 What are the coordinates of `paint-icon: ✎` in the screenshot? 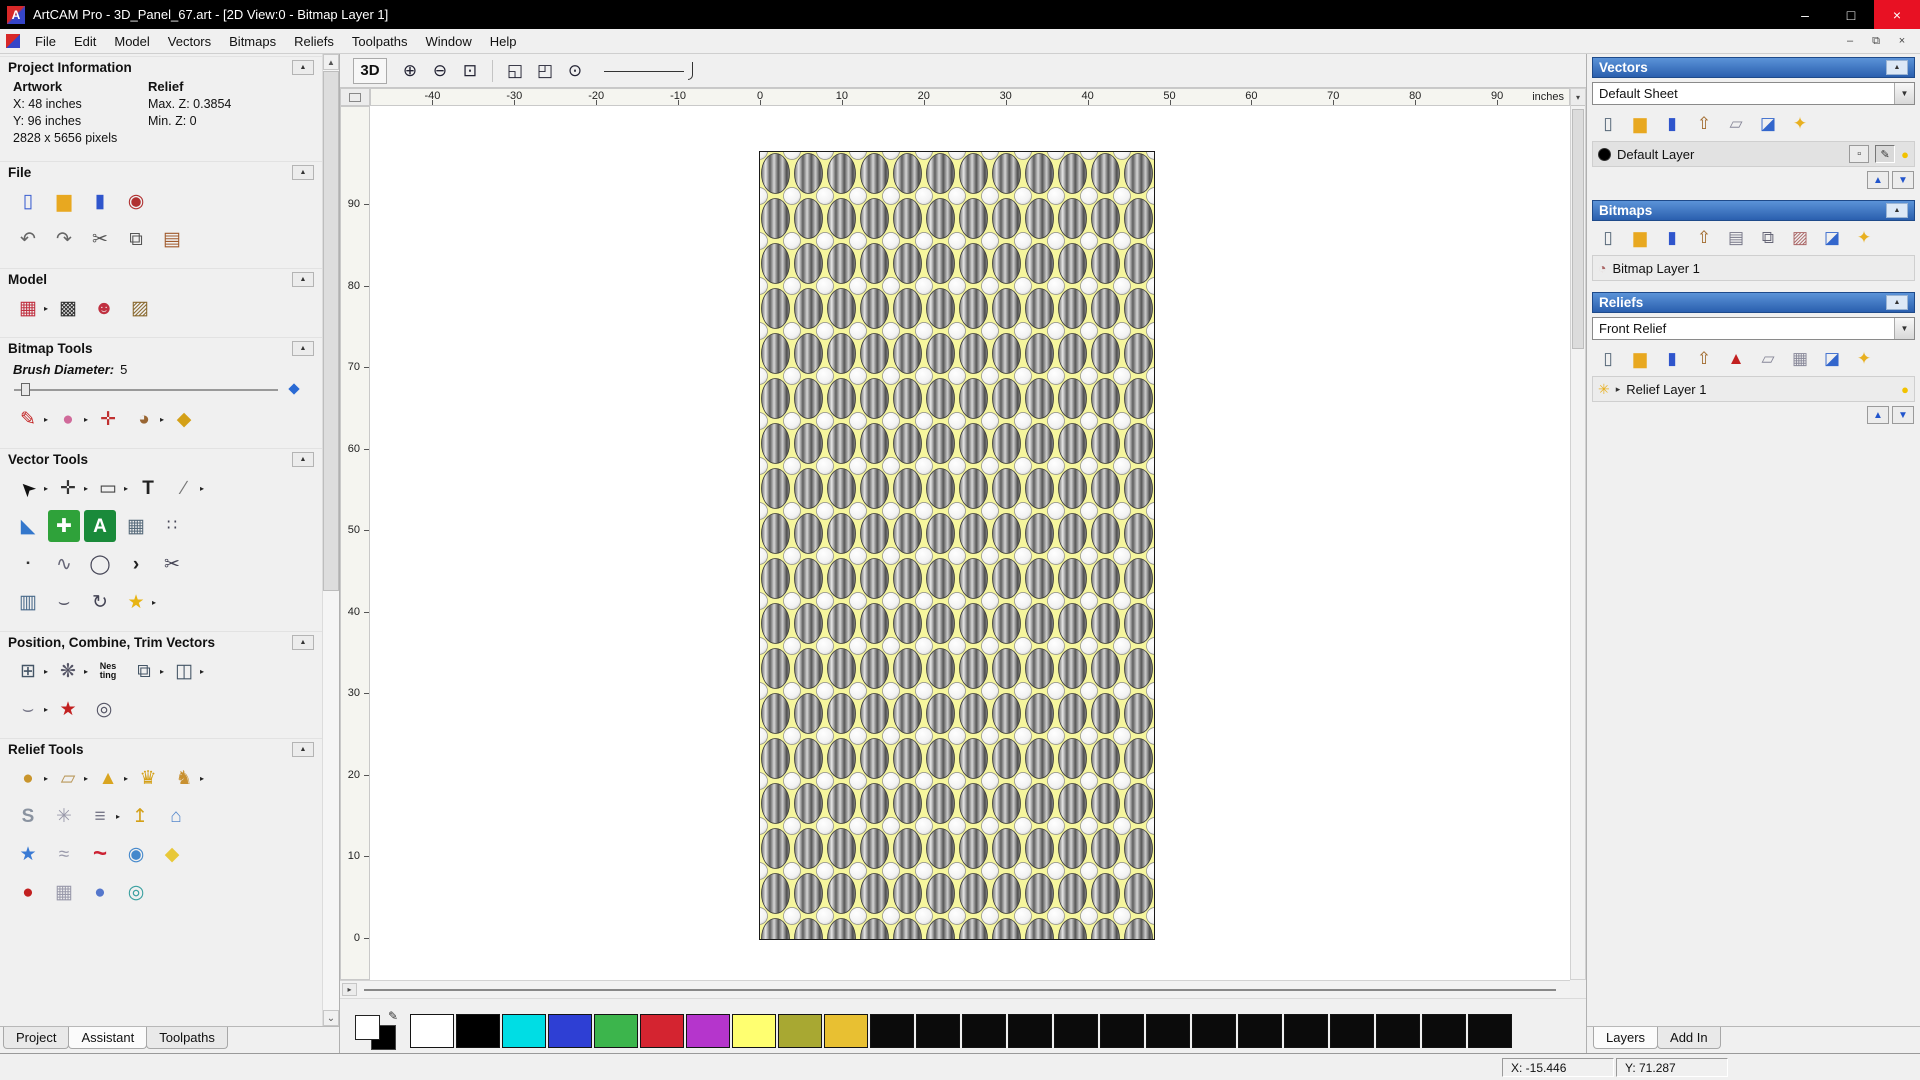 It's located at (28, 419).